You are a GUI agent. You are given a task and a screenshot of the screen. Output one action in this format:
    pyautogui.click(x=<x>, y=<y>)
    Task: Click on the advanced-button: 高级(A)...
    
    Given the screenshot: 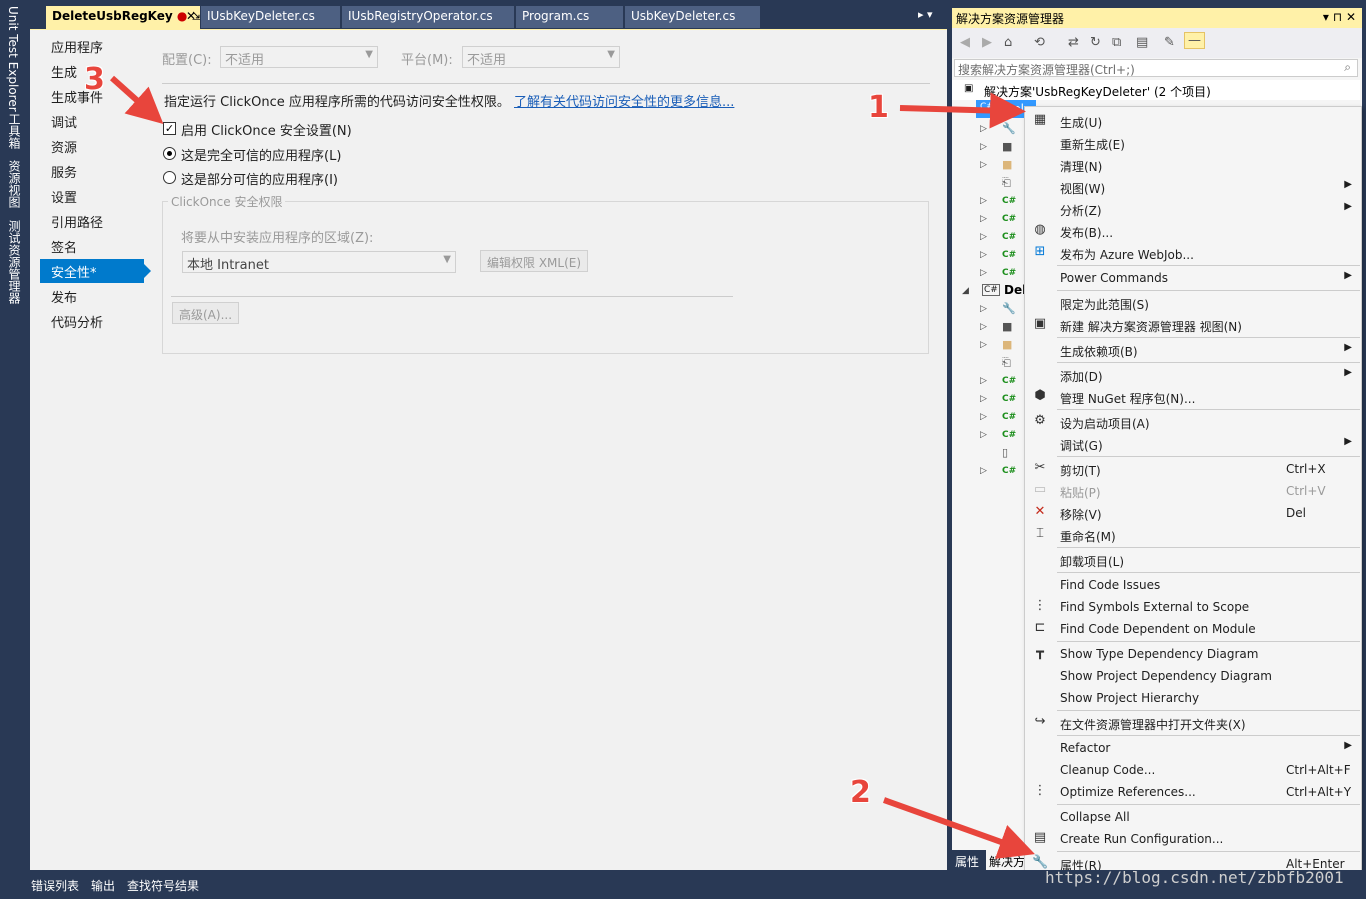 What is the action you would take?
    pyautogui.click(x=206, y=313)
    